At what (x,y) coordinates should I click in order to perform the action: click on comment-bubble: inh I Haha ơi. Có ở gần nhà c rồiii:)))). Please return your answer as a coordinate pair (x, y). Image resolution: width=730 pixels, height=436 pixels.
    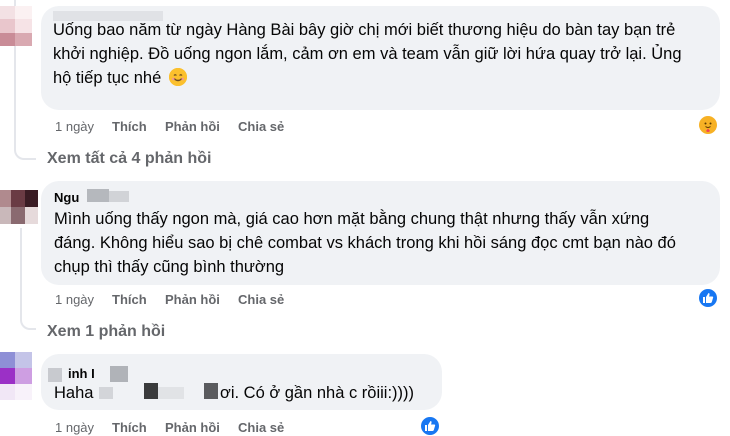
    Looking at the image, I should click on (241, 382).